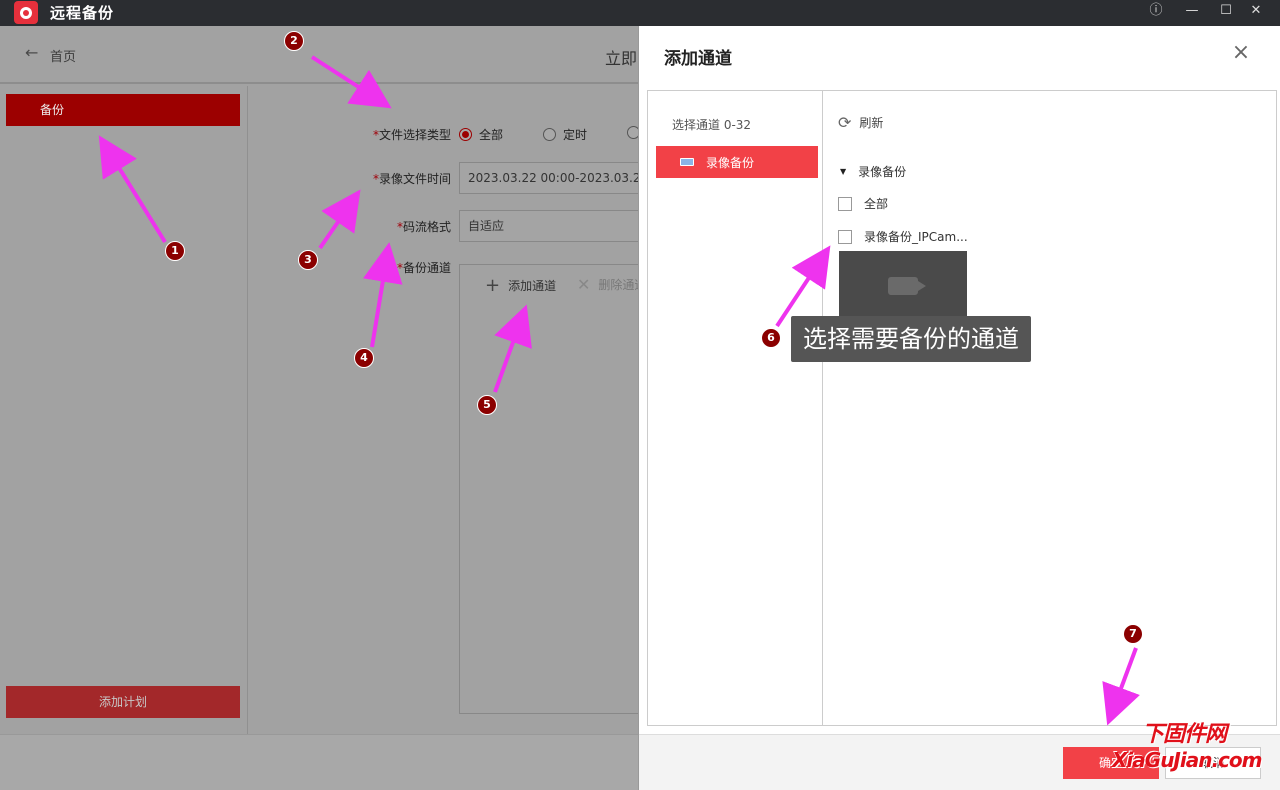 The width and height of the screenshot is (1280, 790). What do you see at coordinates (698, 59) in the screenshot?
I see `dialog-title: 添加通道` at bounding box center [698, 59].